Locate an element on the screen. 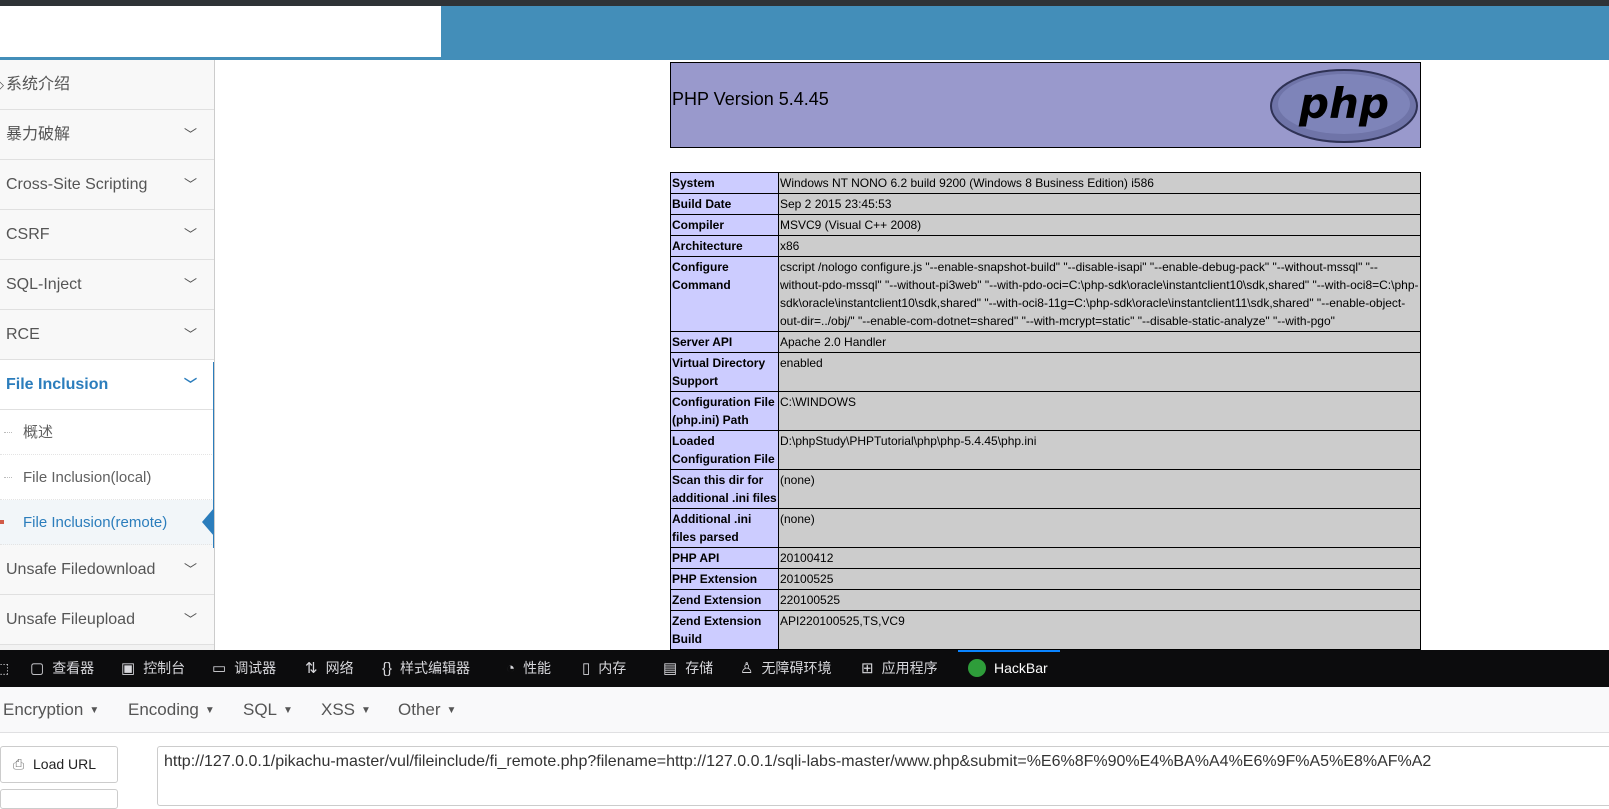  phpinfo-row: Zend Extension 220100525 is located at coordinates (1045, 600).